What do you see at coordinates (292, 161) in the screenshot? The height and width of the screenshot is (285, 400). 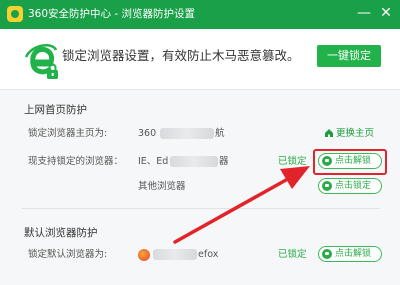 I see `browser-locked-status: 已锁定` at bounding box center [292, 161].